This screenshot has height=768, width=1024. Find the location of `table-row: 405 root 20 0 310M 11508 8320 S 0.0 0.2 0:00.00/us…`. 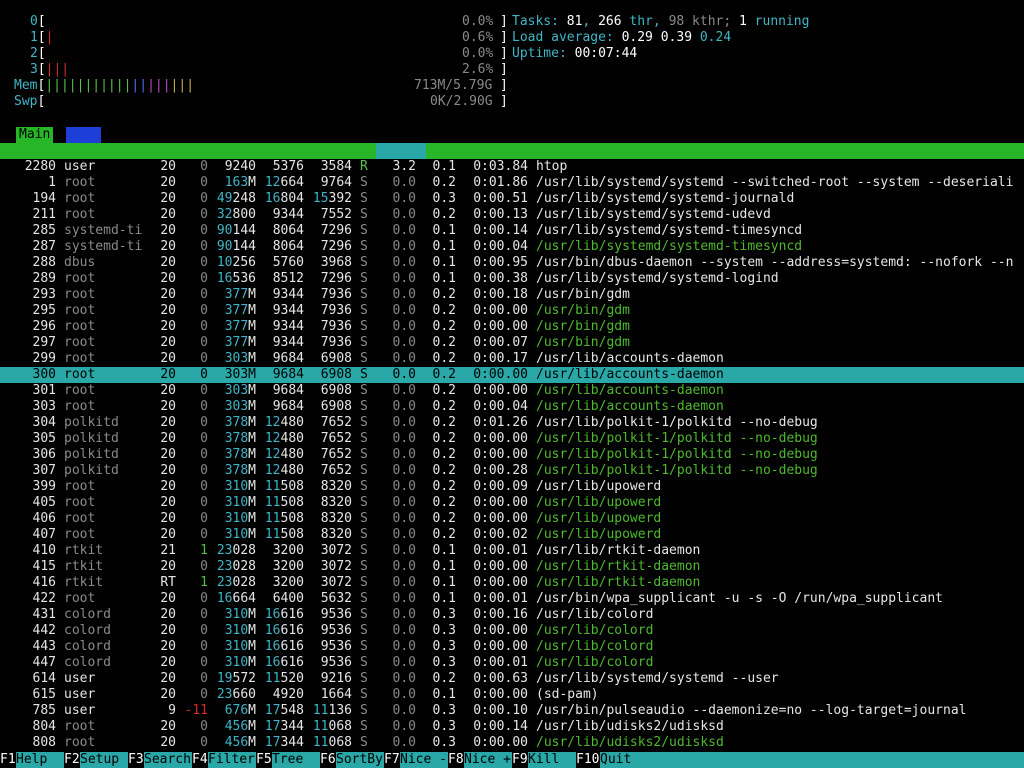

table-row: 405 root 20 0 310M 11508 8320 S 0.0 0.2 0:00.00/us… is located at coordinates (512, 503).